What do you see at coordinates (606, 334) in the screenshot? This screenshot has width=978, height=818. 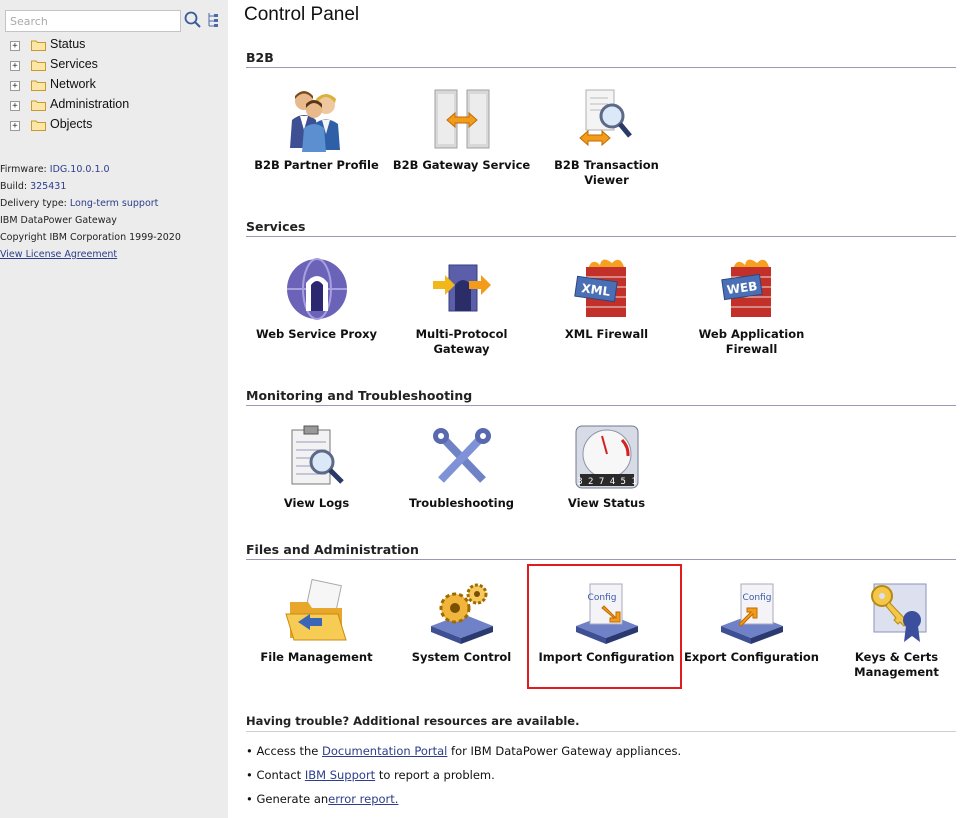 I see `tile-label: XML Firewall` at bounding box center [606, 334].